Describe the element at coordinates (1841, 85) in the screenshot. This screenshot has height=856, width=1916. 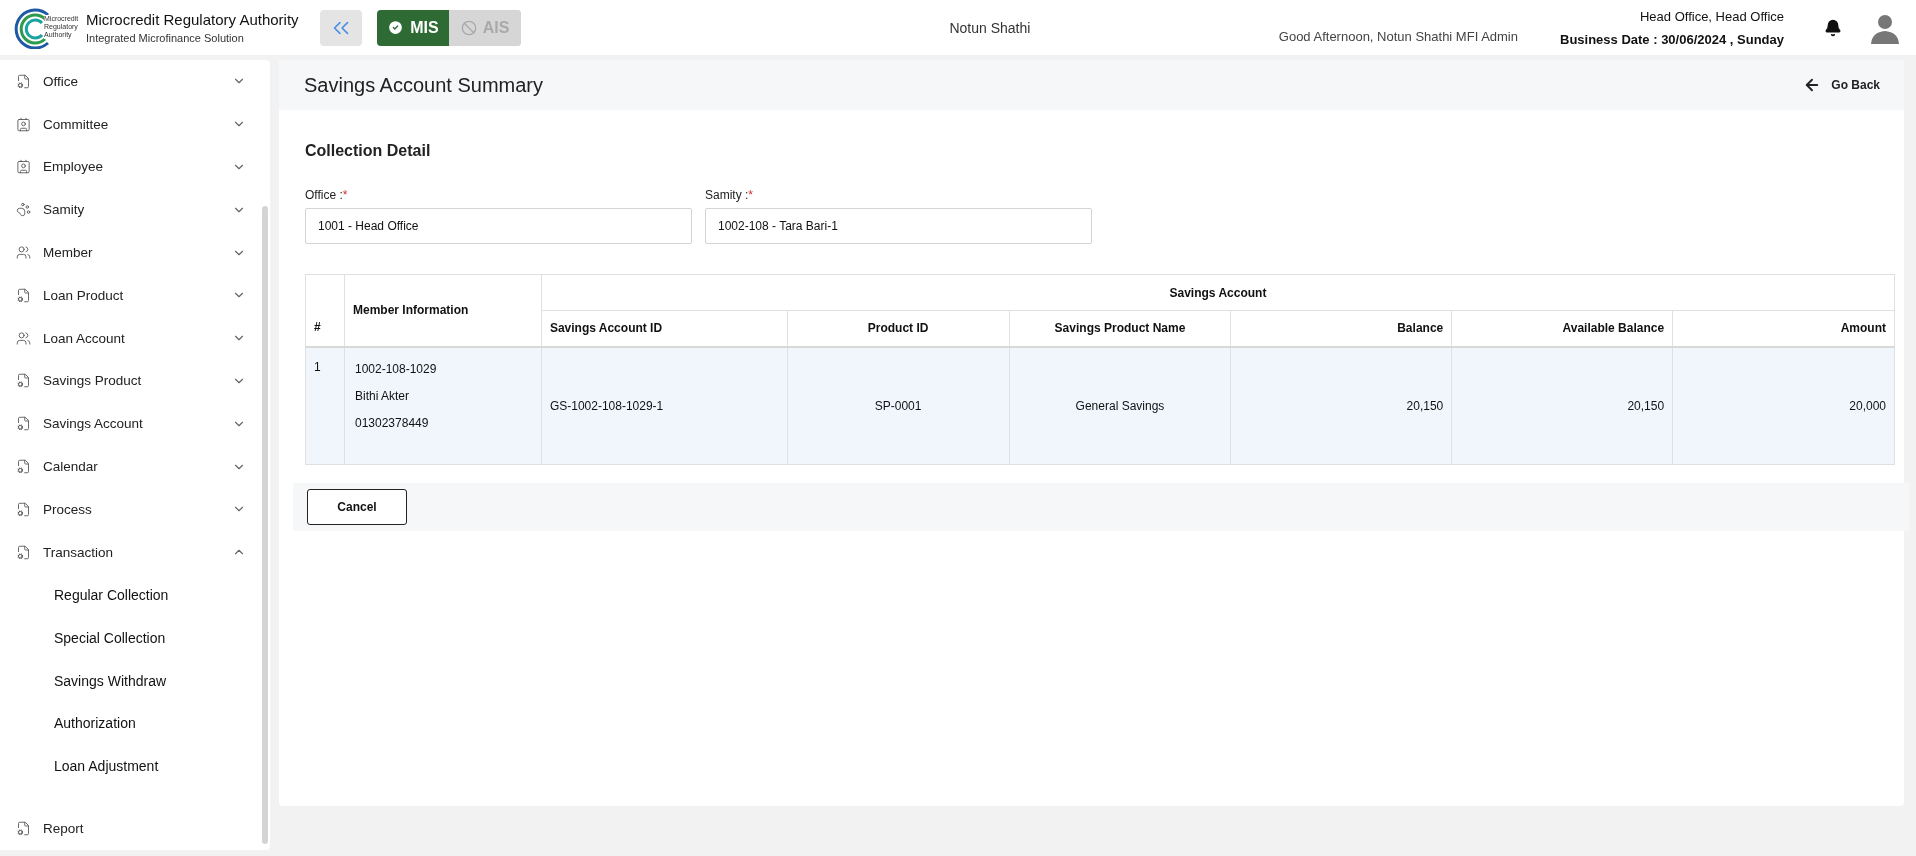
I see `go-back-button: Go Back` at that location.